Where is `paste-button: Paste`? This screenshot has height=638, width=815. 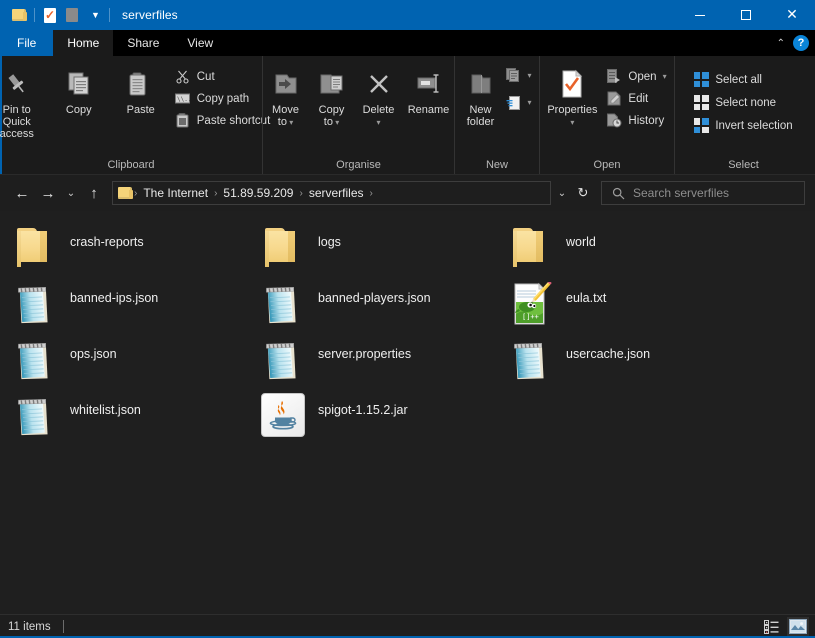 paste-button: Paste is located at coordinates (141, 92).